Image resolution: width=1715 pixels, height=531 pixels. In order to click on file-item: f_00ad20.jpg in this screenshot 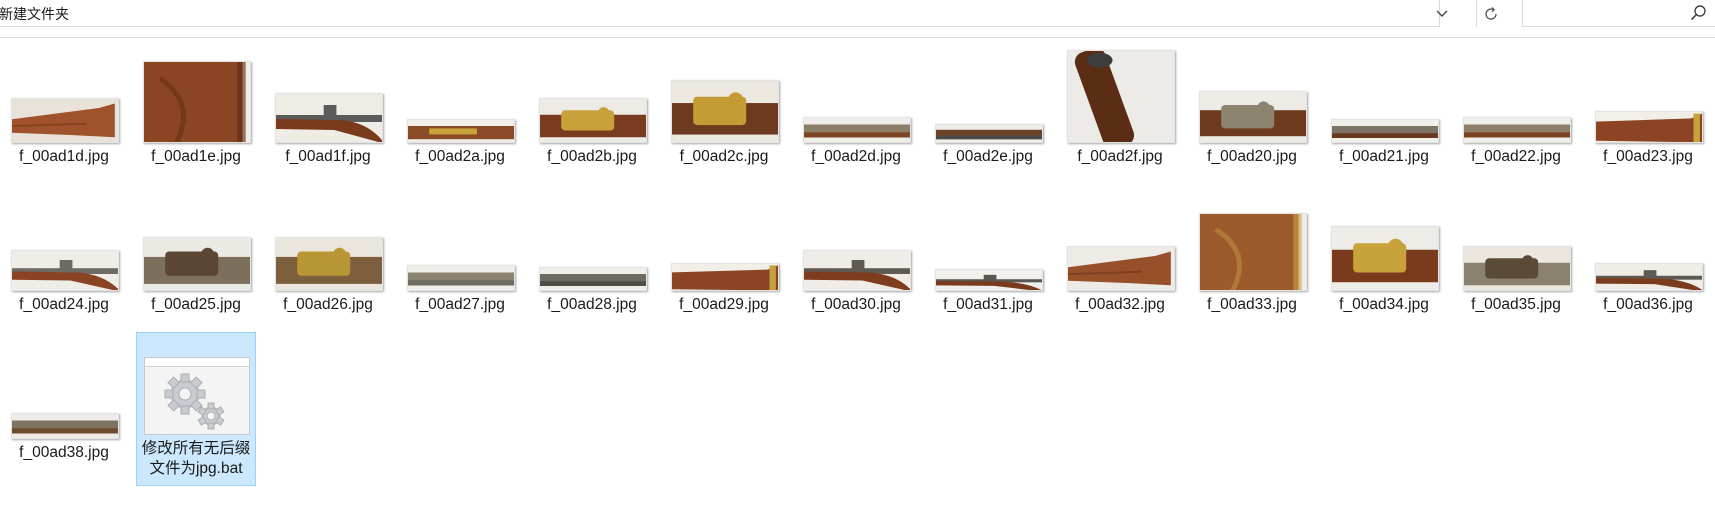, I will do `click(1252, 105)`.